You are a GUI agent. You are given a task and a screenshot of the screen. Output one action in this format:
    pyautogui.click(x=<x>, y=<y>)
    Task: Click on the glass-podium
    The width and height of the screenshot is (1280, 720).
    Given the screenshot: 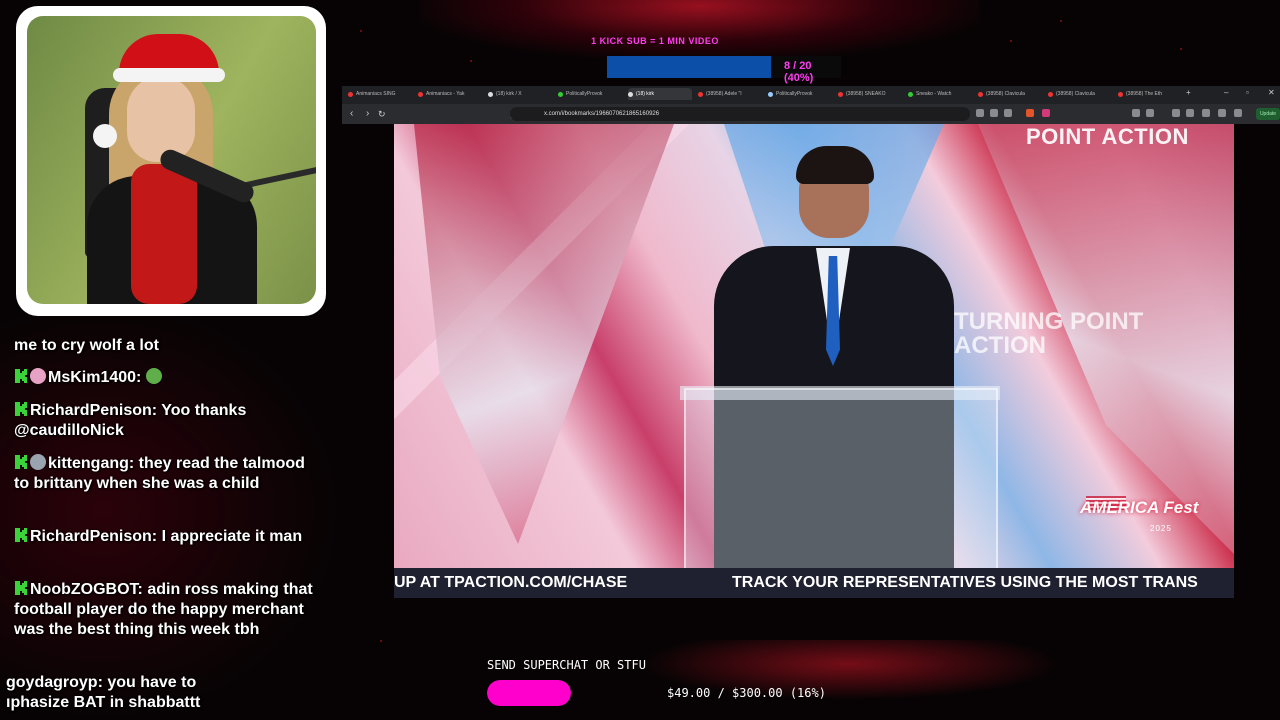 What is the action you would take?
    pyautogui.click(x=841, y=479)
    